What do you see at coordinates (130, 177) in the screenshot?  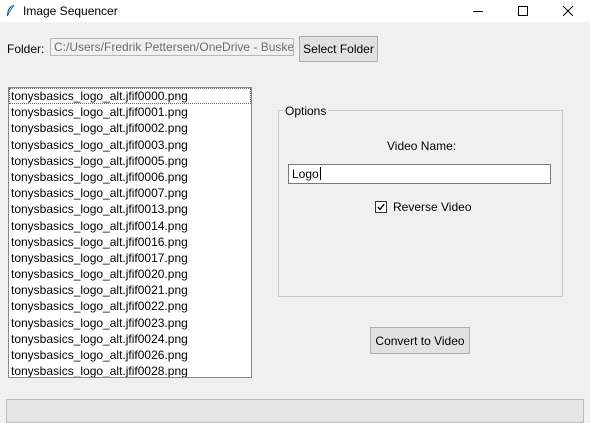 I see `file-list-item: tonysbasics_logo_alt.jfif0006.png` at bounding box center [130, 177].